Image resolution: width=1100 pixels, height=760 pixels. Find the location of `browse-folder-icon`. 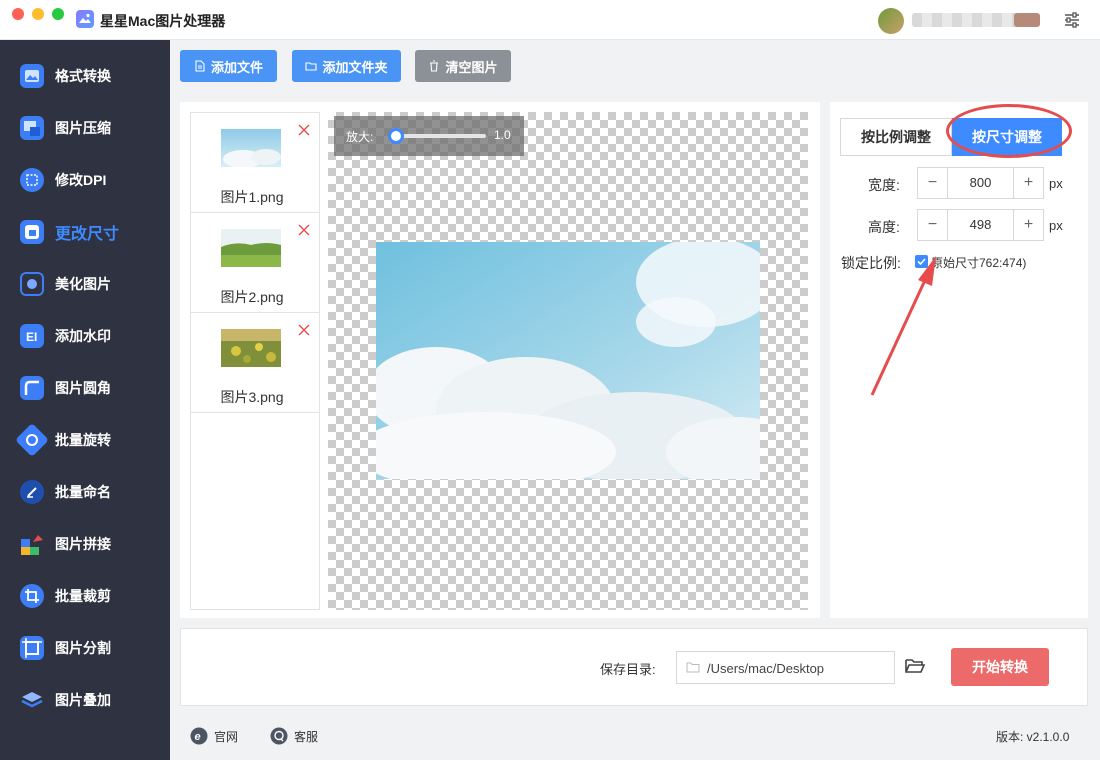

browse-folder-icon is located at coordinates (915, 666).